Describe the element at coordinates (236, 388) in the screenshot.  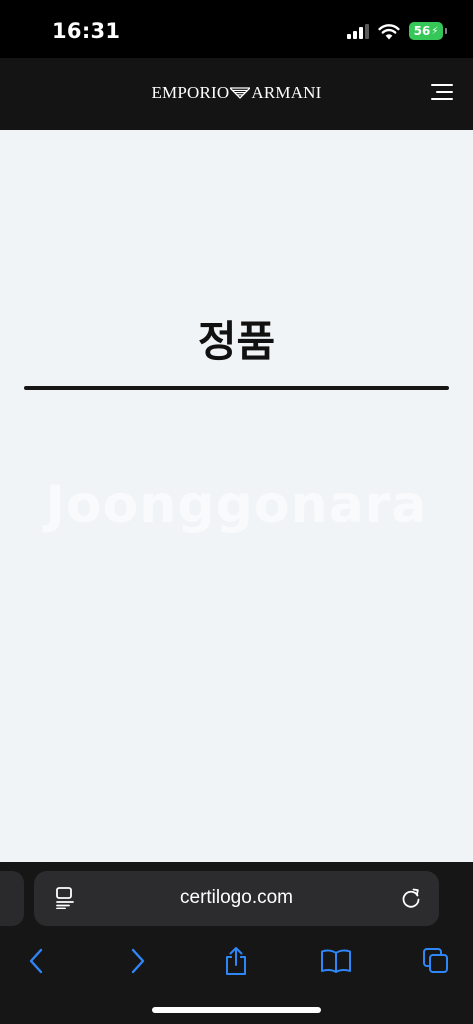
I see `heading-divider` at that location.